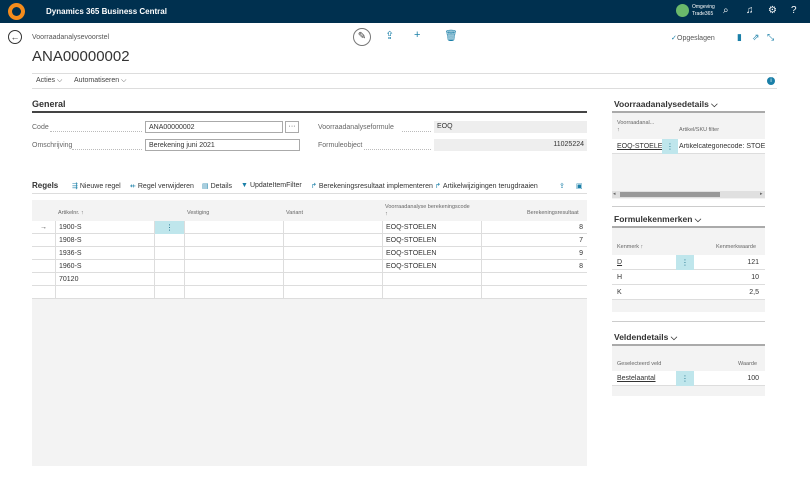 This screenshot has width=810, height=486. What do you see at coordinates (217, 186) in the screenshot?
I see `details-button: ▤ Details` at bounding box center [217, 186].